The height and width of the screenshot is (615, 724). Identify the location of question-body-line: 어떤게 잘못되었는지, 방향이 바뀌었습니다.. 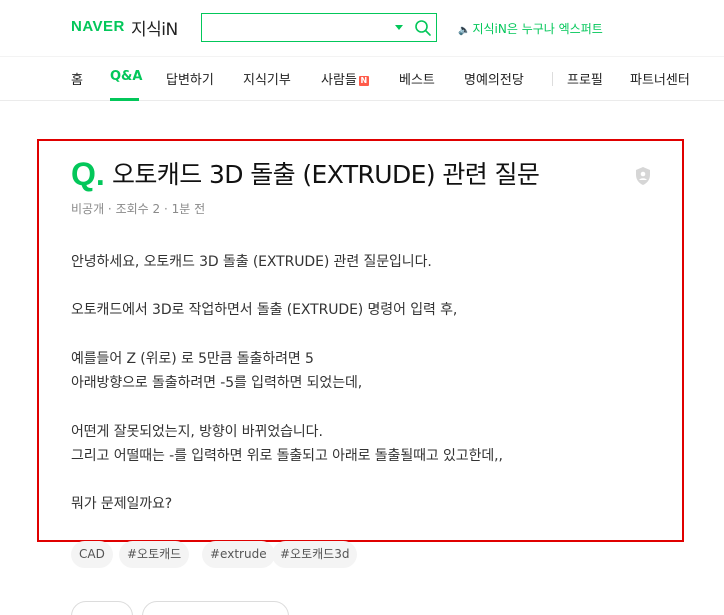
(197, 432).